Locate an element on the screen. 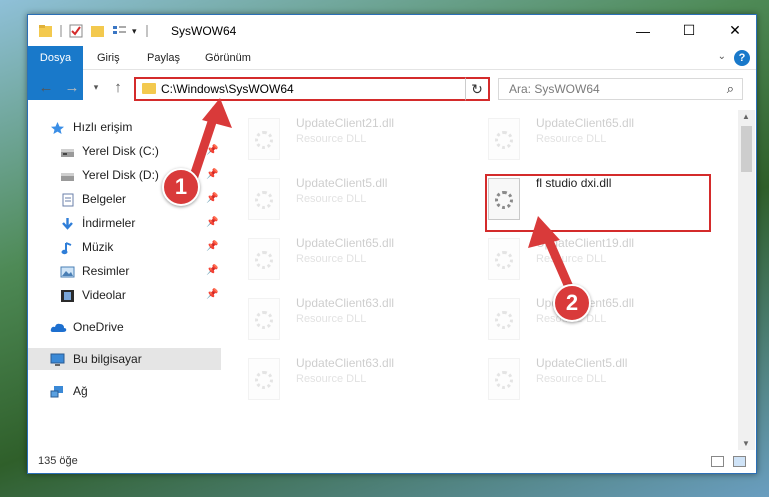  help-icon: ? is located at coordinates (742, 58).